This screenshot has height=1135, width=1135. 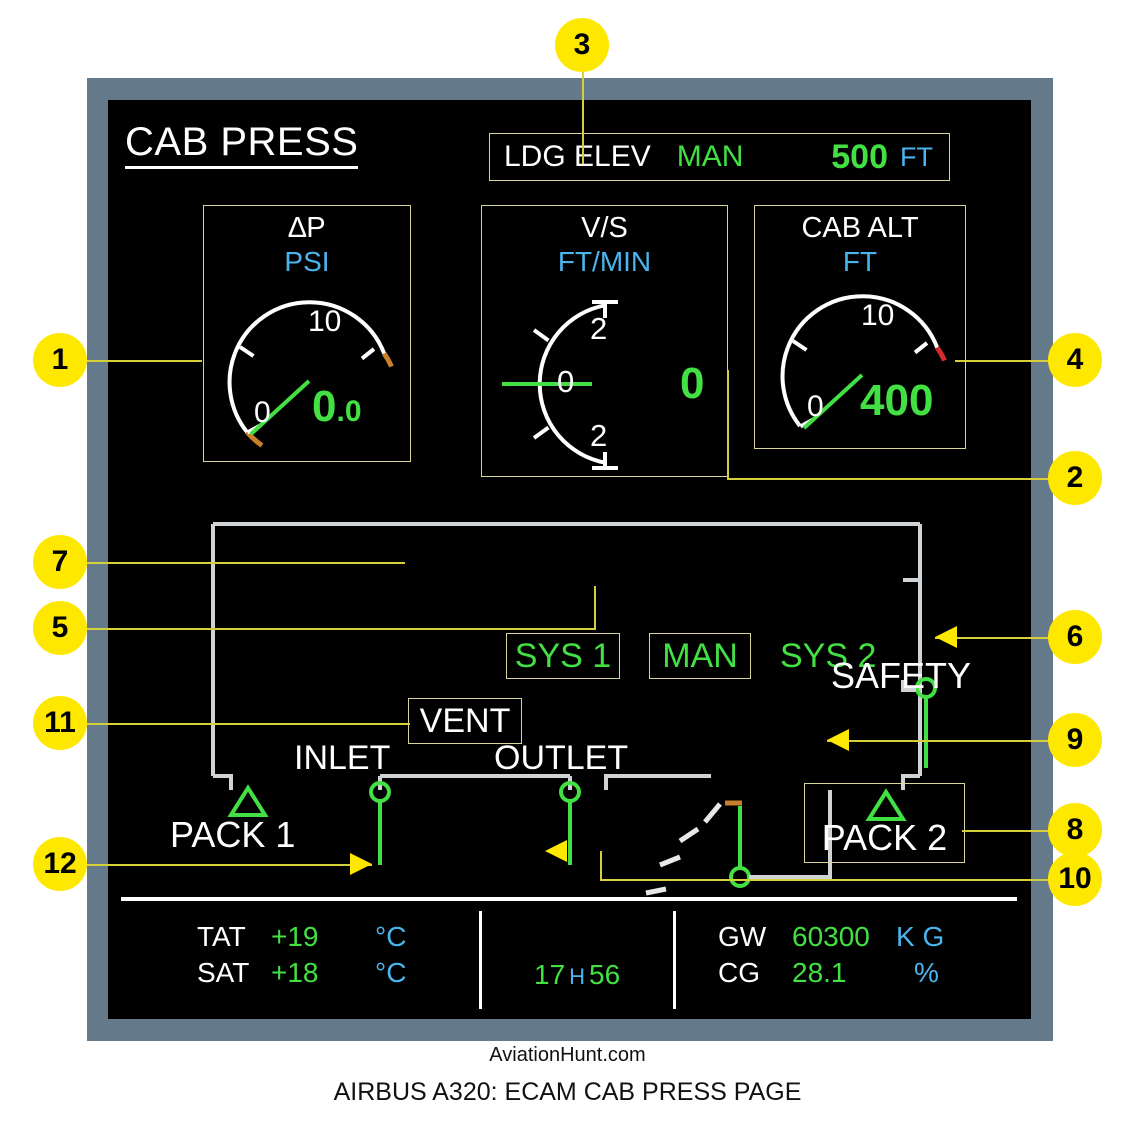 I want to click on callout-badge-1: 1, so click(x=60, y=360).